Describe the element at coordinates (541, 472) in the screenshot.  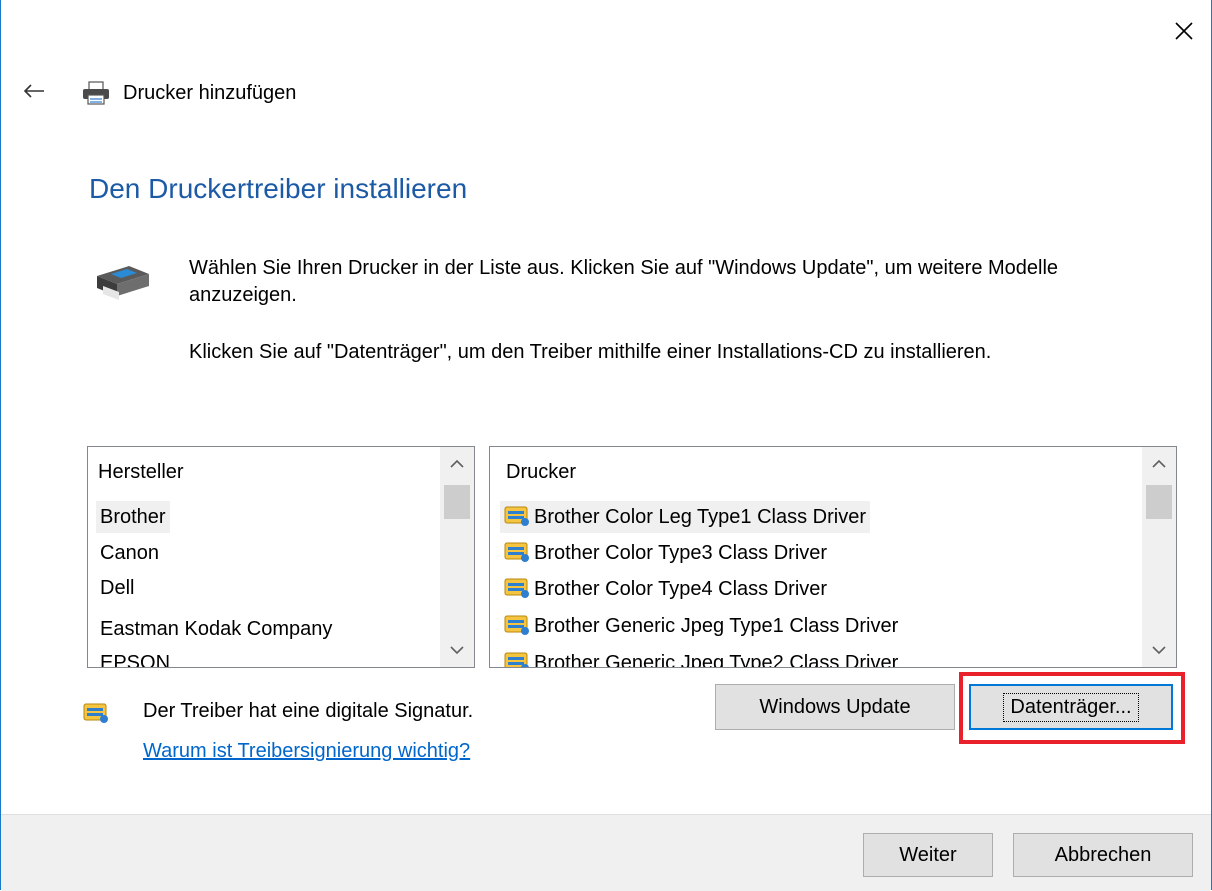
I see `printer-list-header: Drucker` at that location.